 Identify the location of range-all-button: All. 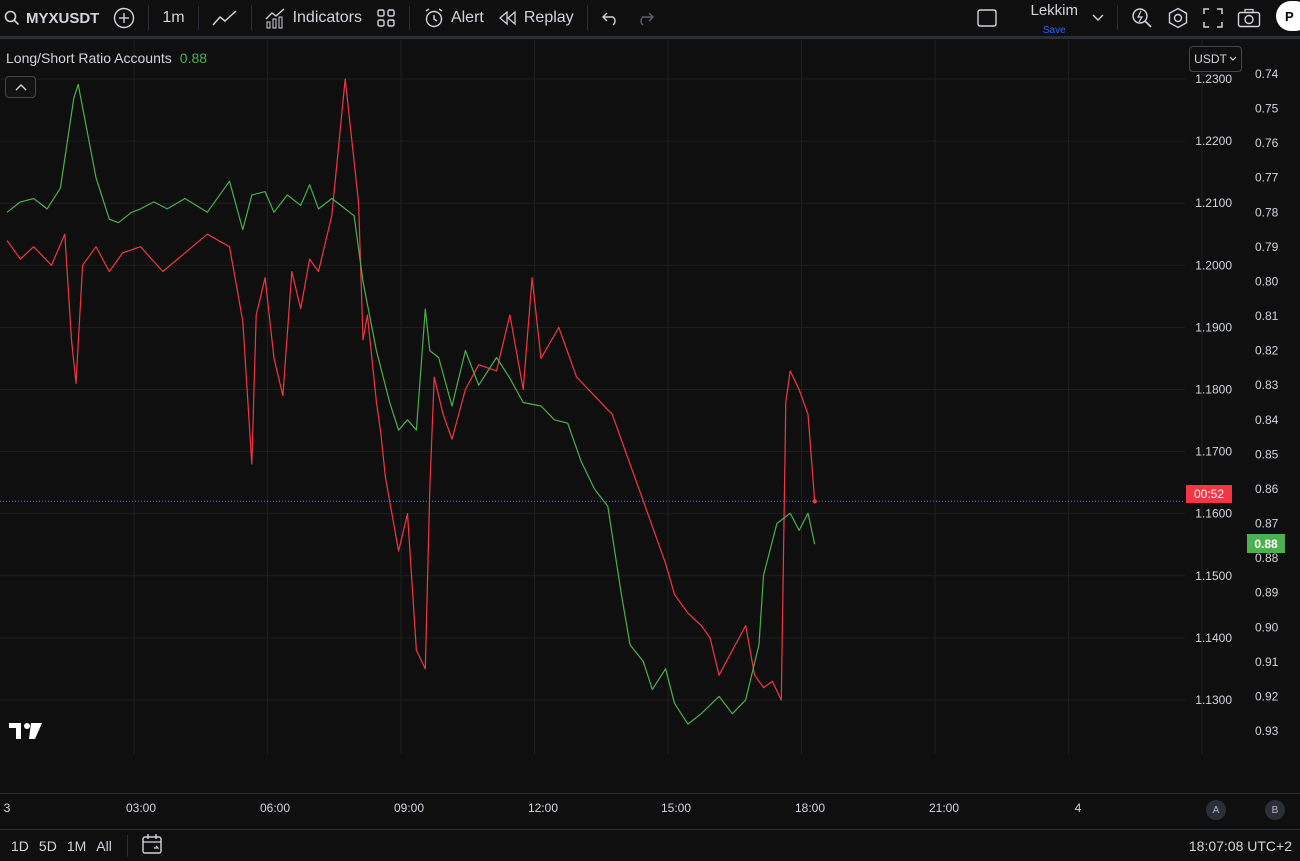
(104, 846).